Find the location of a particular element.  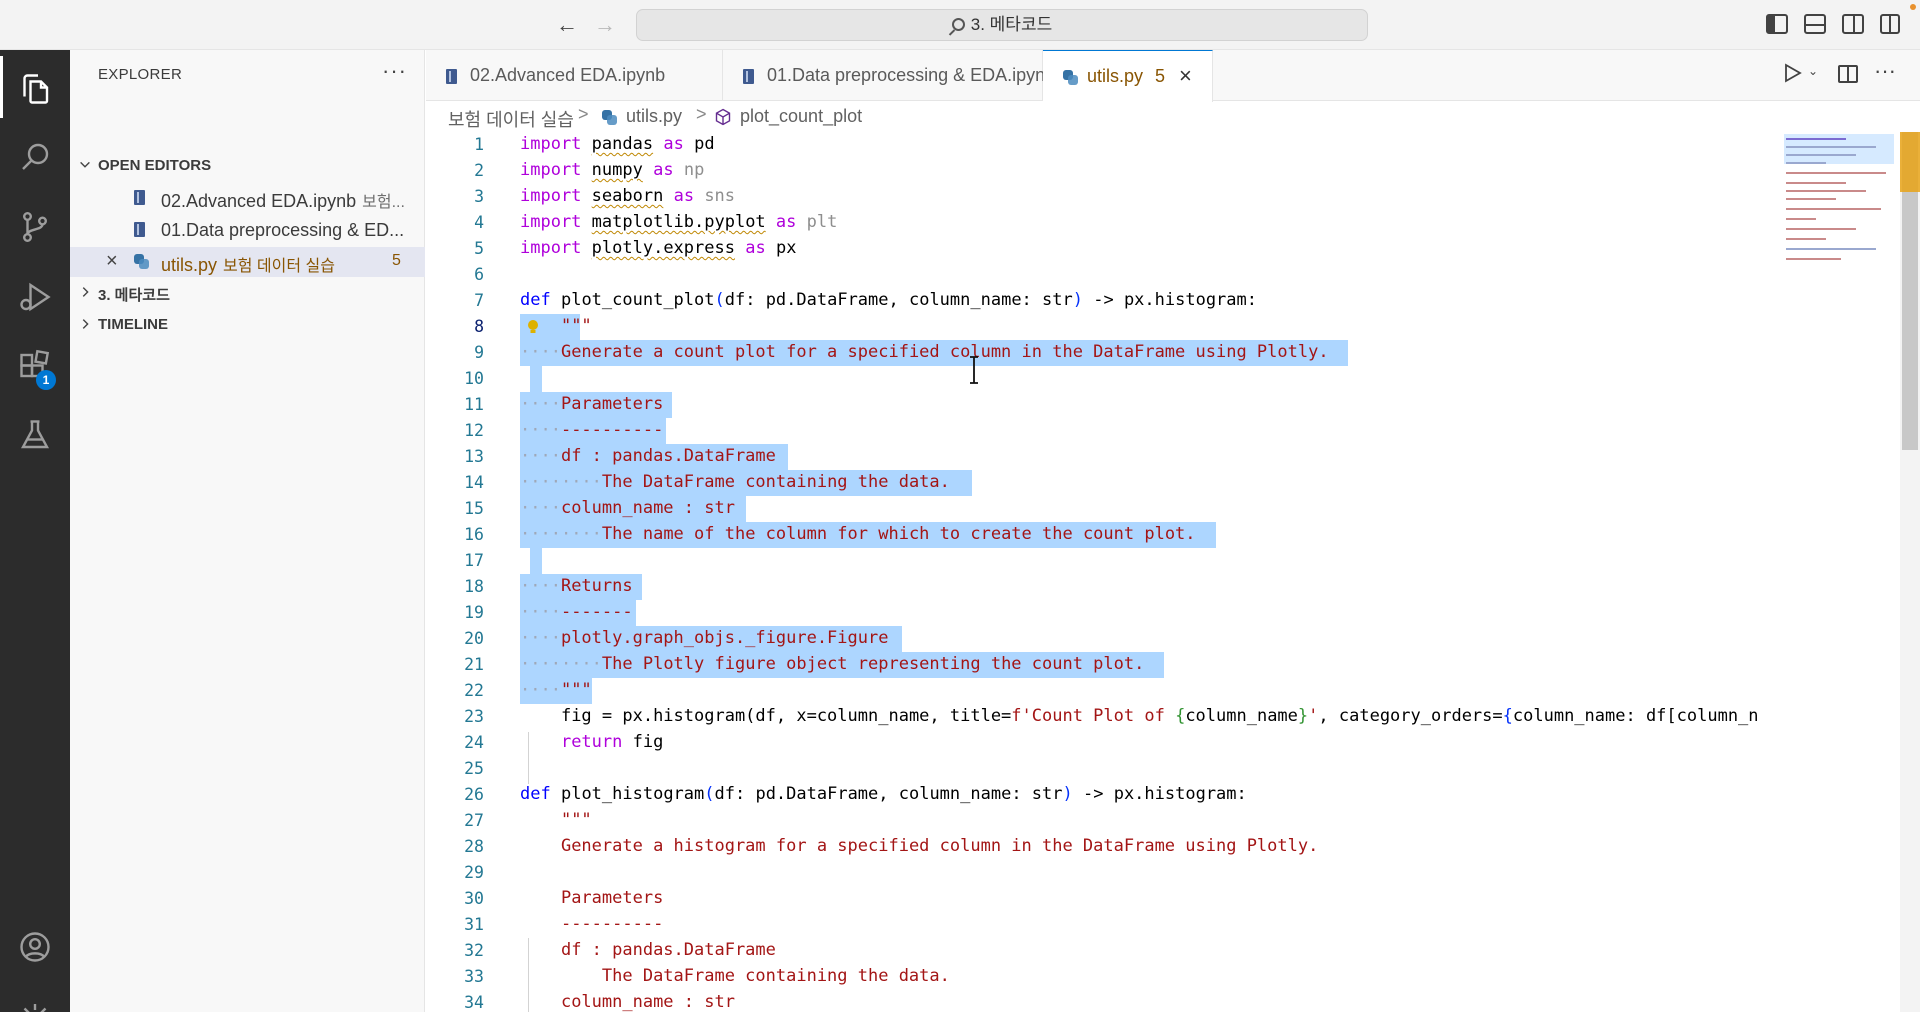

folder-section: 3. 메타코드 is located at coordinates (247, 293).